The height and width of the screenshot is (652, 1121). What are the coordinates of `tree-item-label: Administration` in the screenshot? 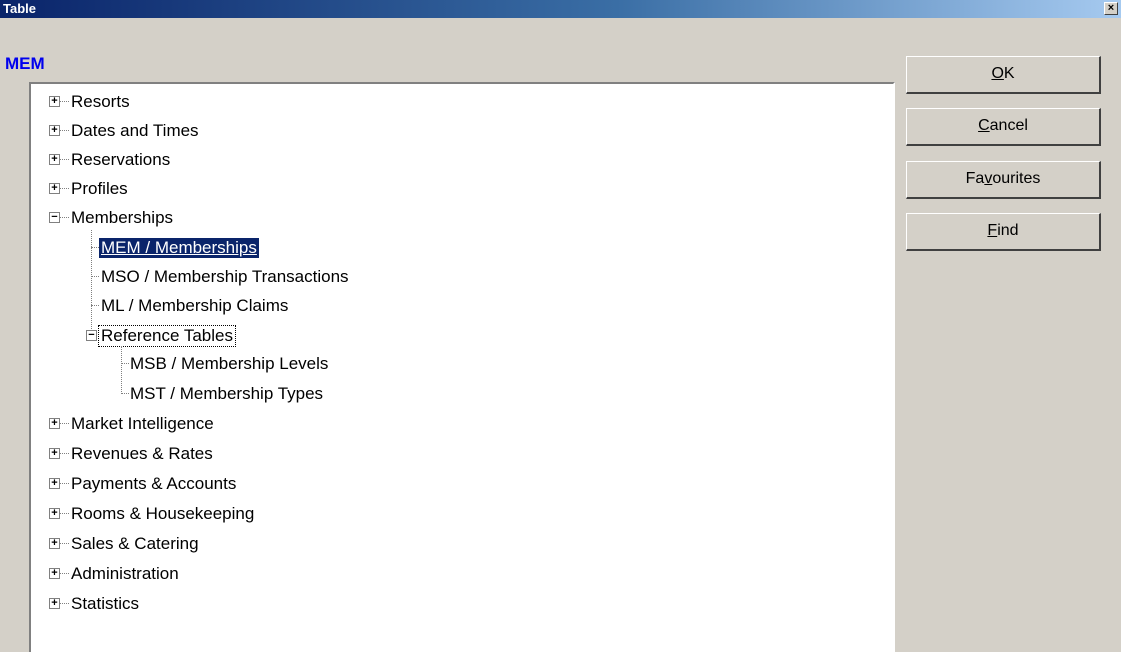 It's located at (125, 573).